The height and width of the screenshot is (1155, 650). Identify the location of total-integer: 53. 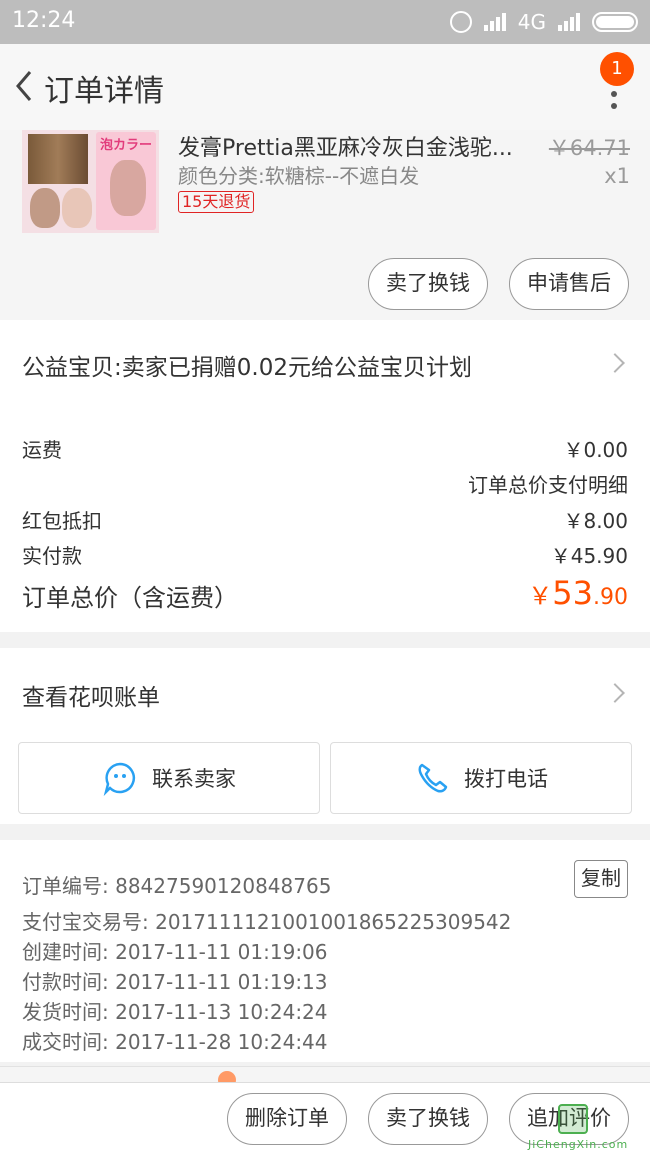
(572, 593).